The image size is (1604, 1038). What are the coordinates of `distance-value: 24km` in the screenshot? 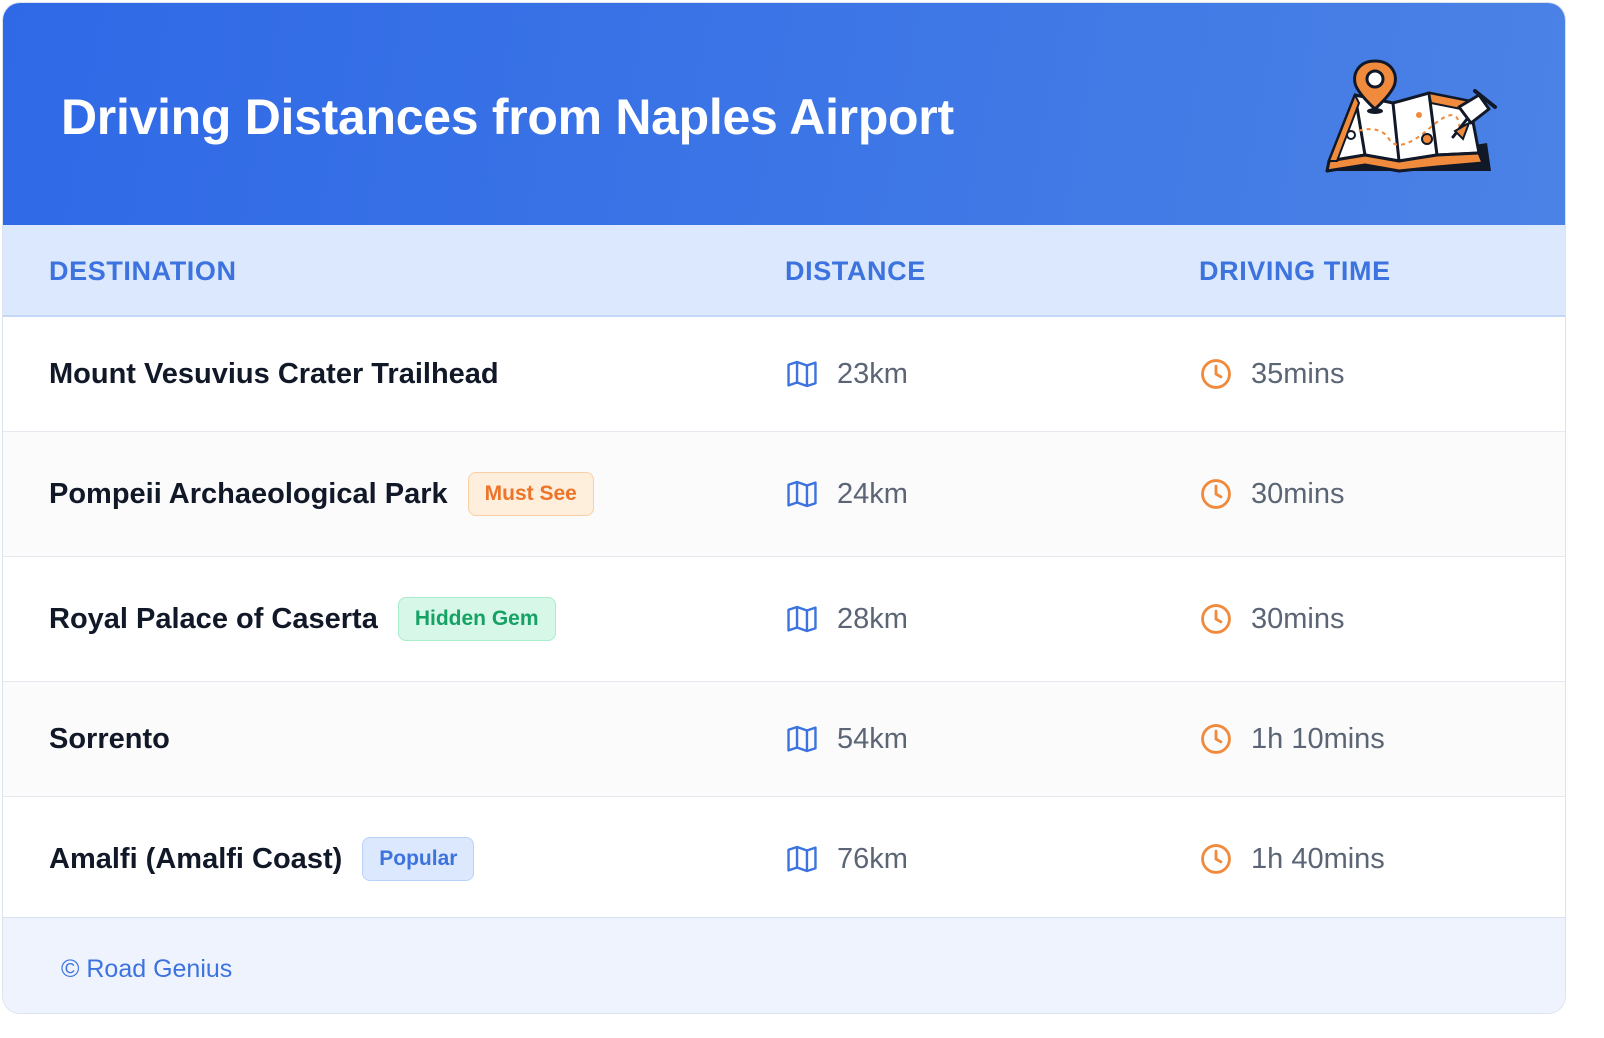 It's located at (872, 494).